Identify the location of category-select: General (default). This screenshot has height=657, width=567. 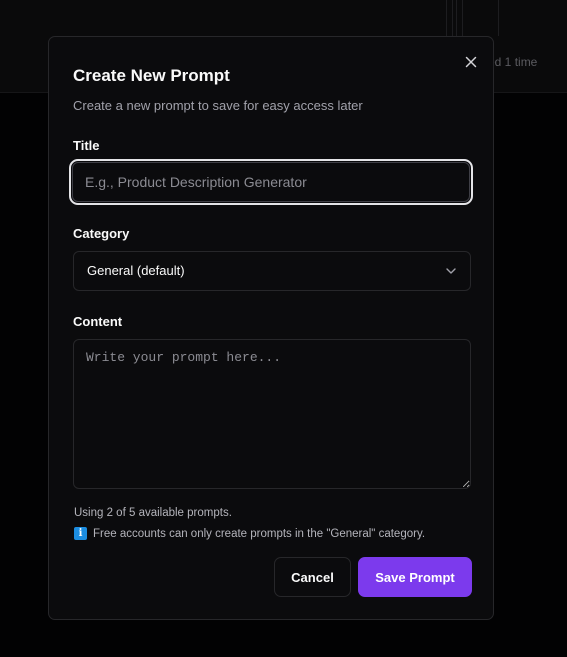
(272, 271).